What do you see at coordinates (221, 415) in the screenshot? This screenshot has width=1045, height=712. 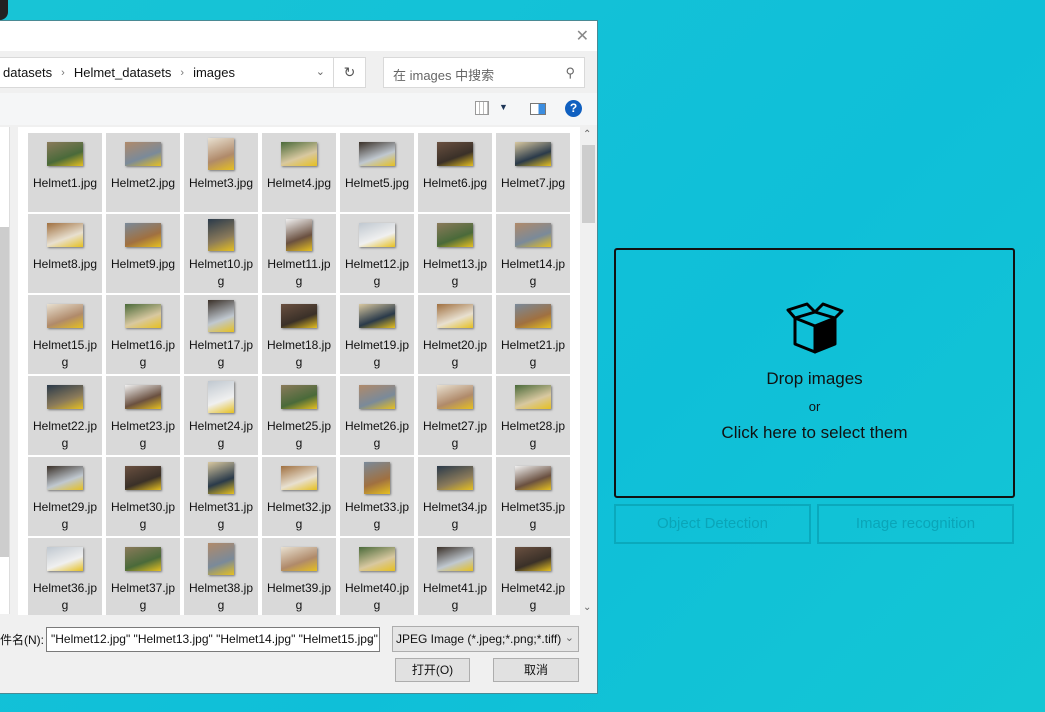 I see `file-item: Helmet24.jpg` at bounding box center [221, 415].